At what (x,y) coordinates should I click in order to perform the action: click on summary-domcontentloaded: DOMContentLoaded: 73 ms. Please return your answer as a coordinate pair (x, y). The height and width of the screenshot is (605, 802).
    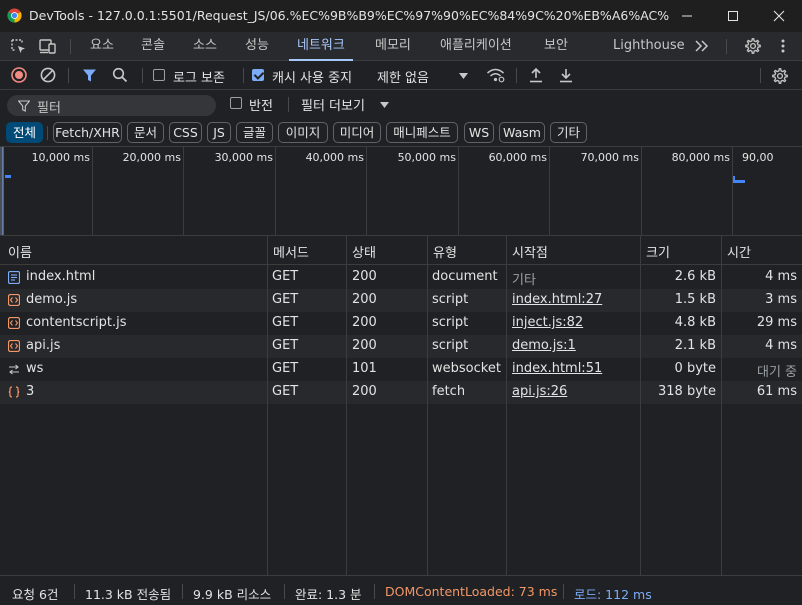
    Looking at the image, I should click on (471, 591).